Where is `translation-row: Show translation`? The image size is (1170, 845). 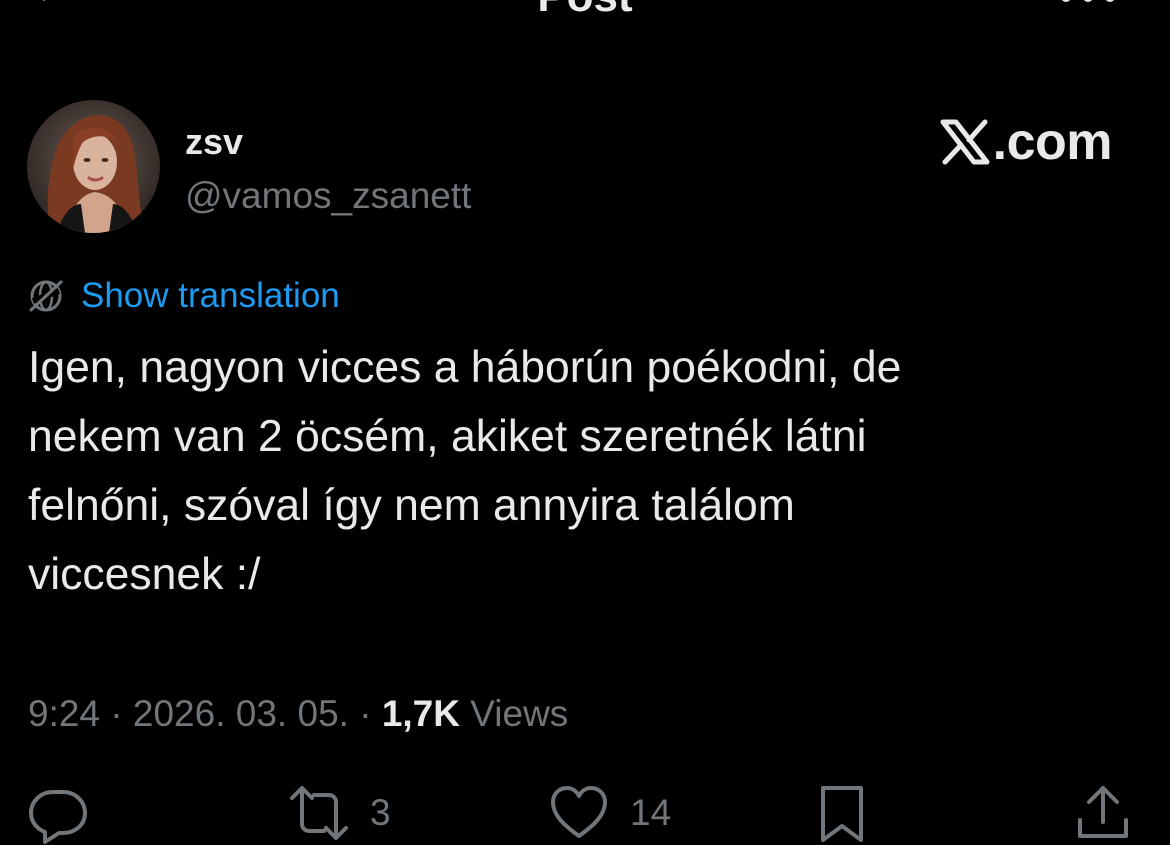 translation-row: Show translation is located at coordinates (183, 296).